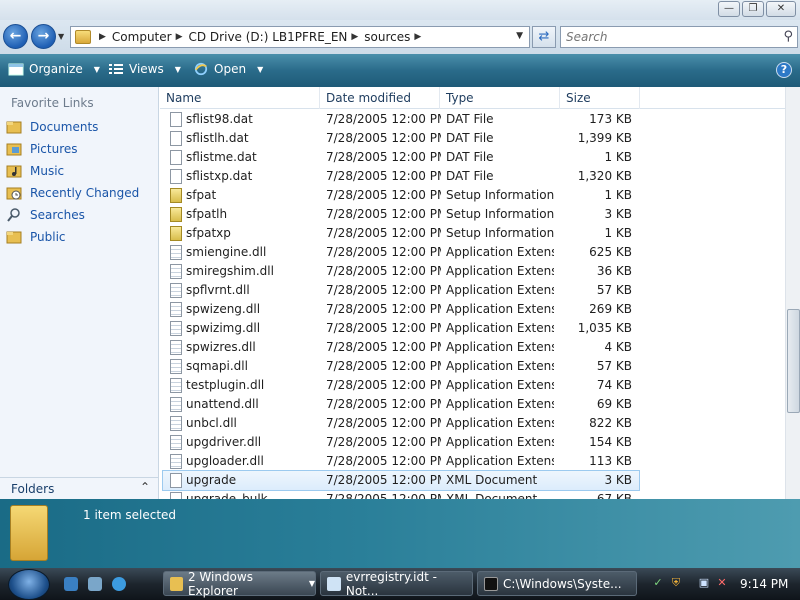  Describe the element at coordinates (15, 36) in the screenshot. I see `back-button: ←` at that location.